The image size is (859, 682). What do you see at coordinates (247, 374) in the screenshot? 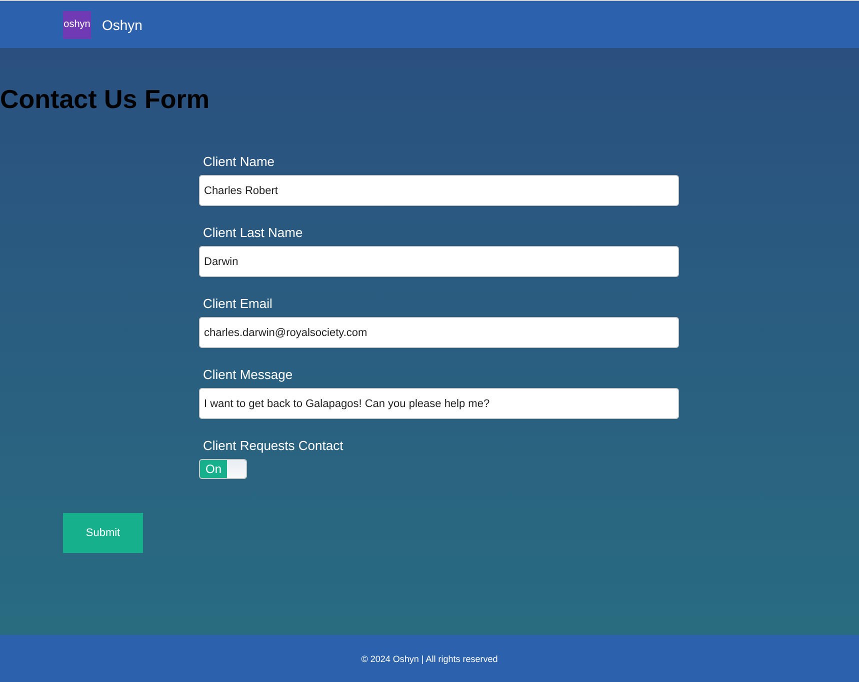
I see `field-label: Client Message` at bounding box center [247, 374].